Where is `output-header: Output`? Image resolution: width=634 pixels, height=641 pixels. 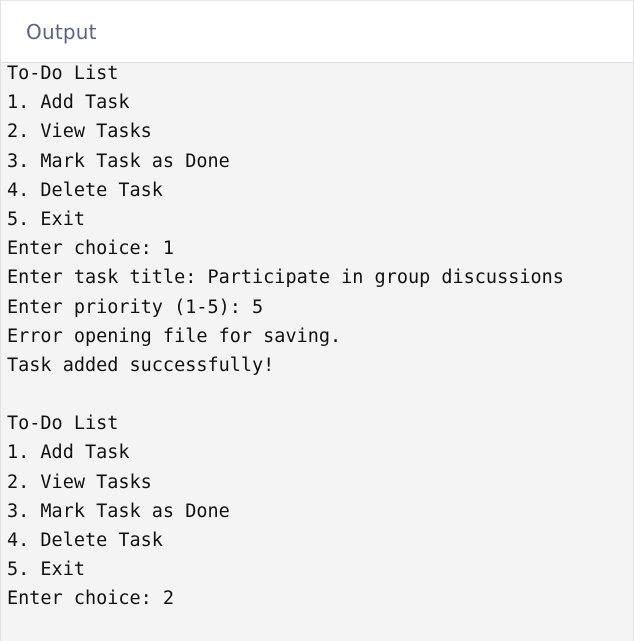 output-header: Output is located at coordinates (317, 31).